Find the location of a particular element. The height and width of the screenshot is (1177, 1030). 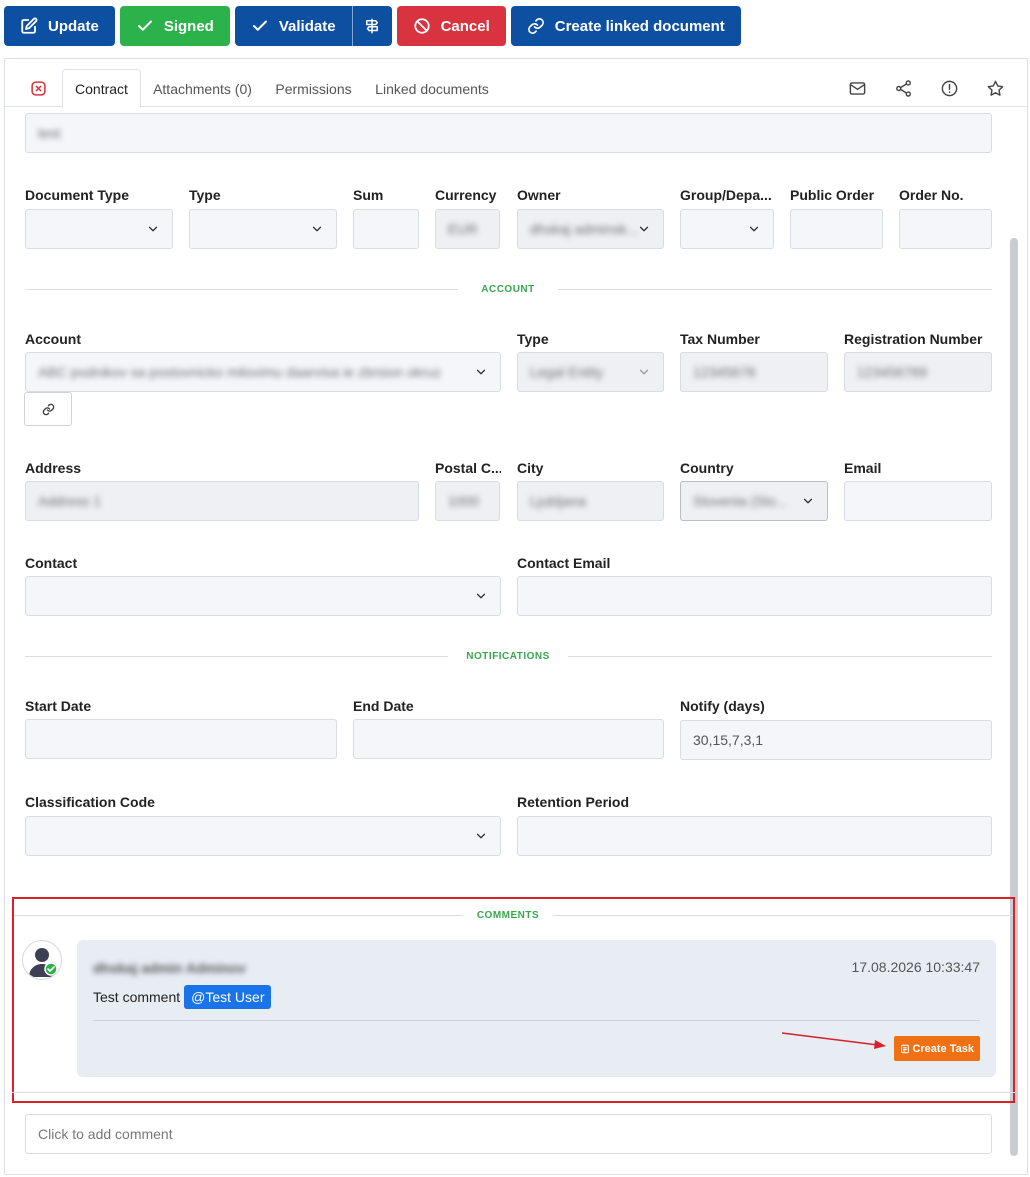

create-linked-document-button: Create linked document is located at coordinates (625, 26).